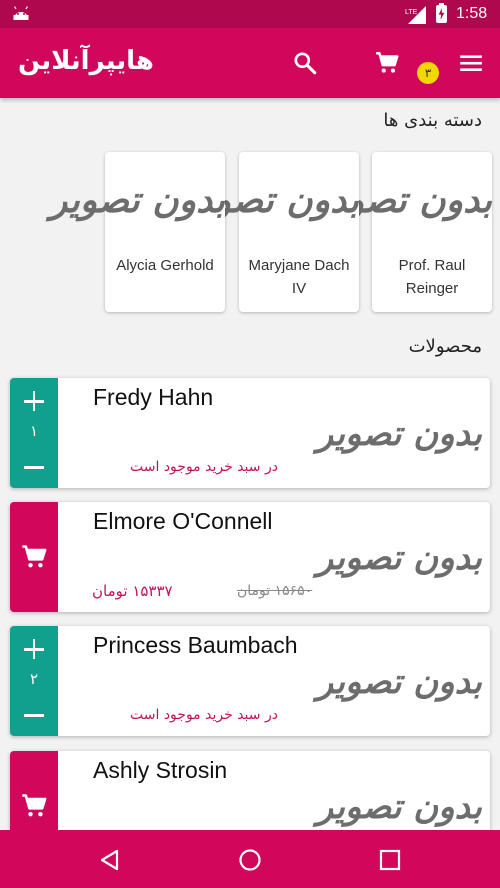 The height and width of the screenshot is (888, 500). I want to click on quantity-stepper: ۱, so click(34, 433).